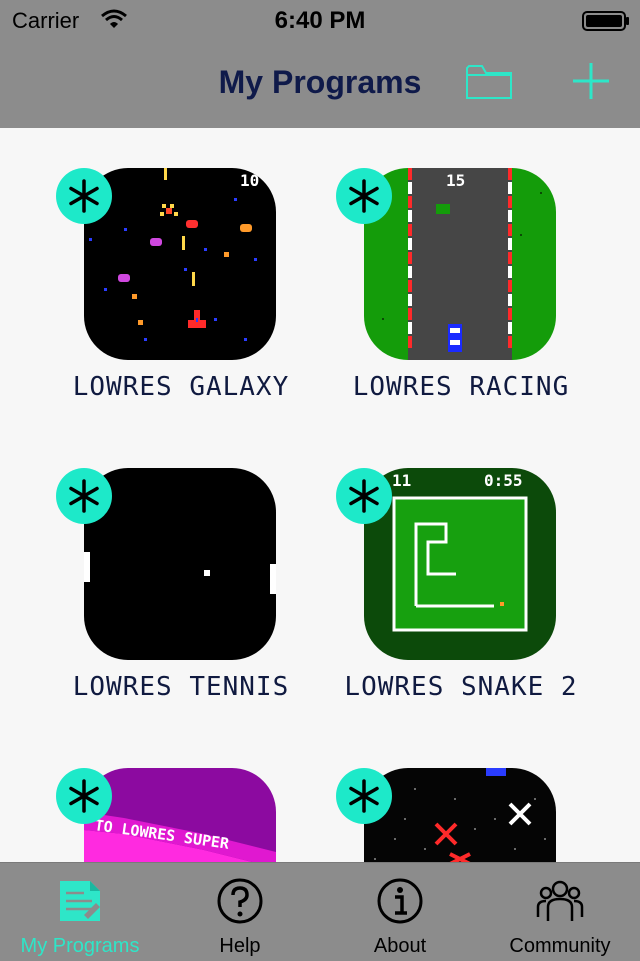 The width and height of the screenshot is (640, 961). What do you see at coordinates (400, 901) in the screenshot?
I see `info-icon` at bounding box center [400, 901].